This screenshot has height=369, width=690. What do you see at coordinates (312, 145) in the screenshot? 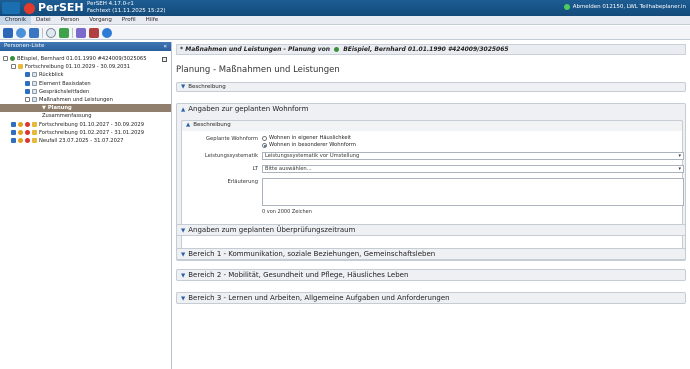
I see `radio-label: Wohnen in besonderer Wohnform` at bounding box center [312, 145].